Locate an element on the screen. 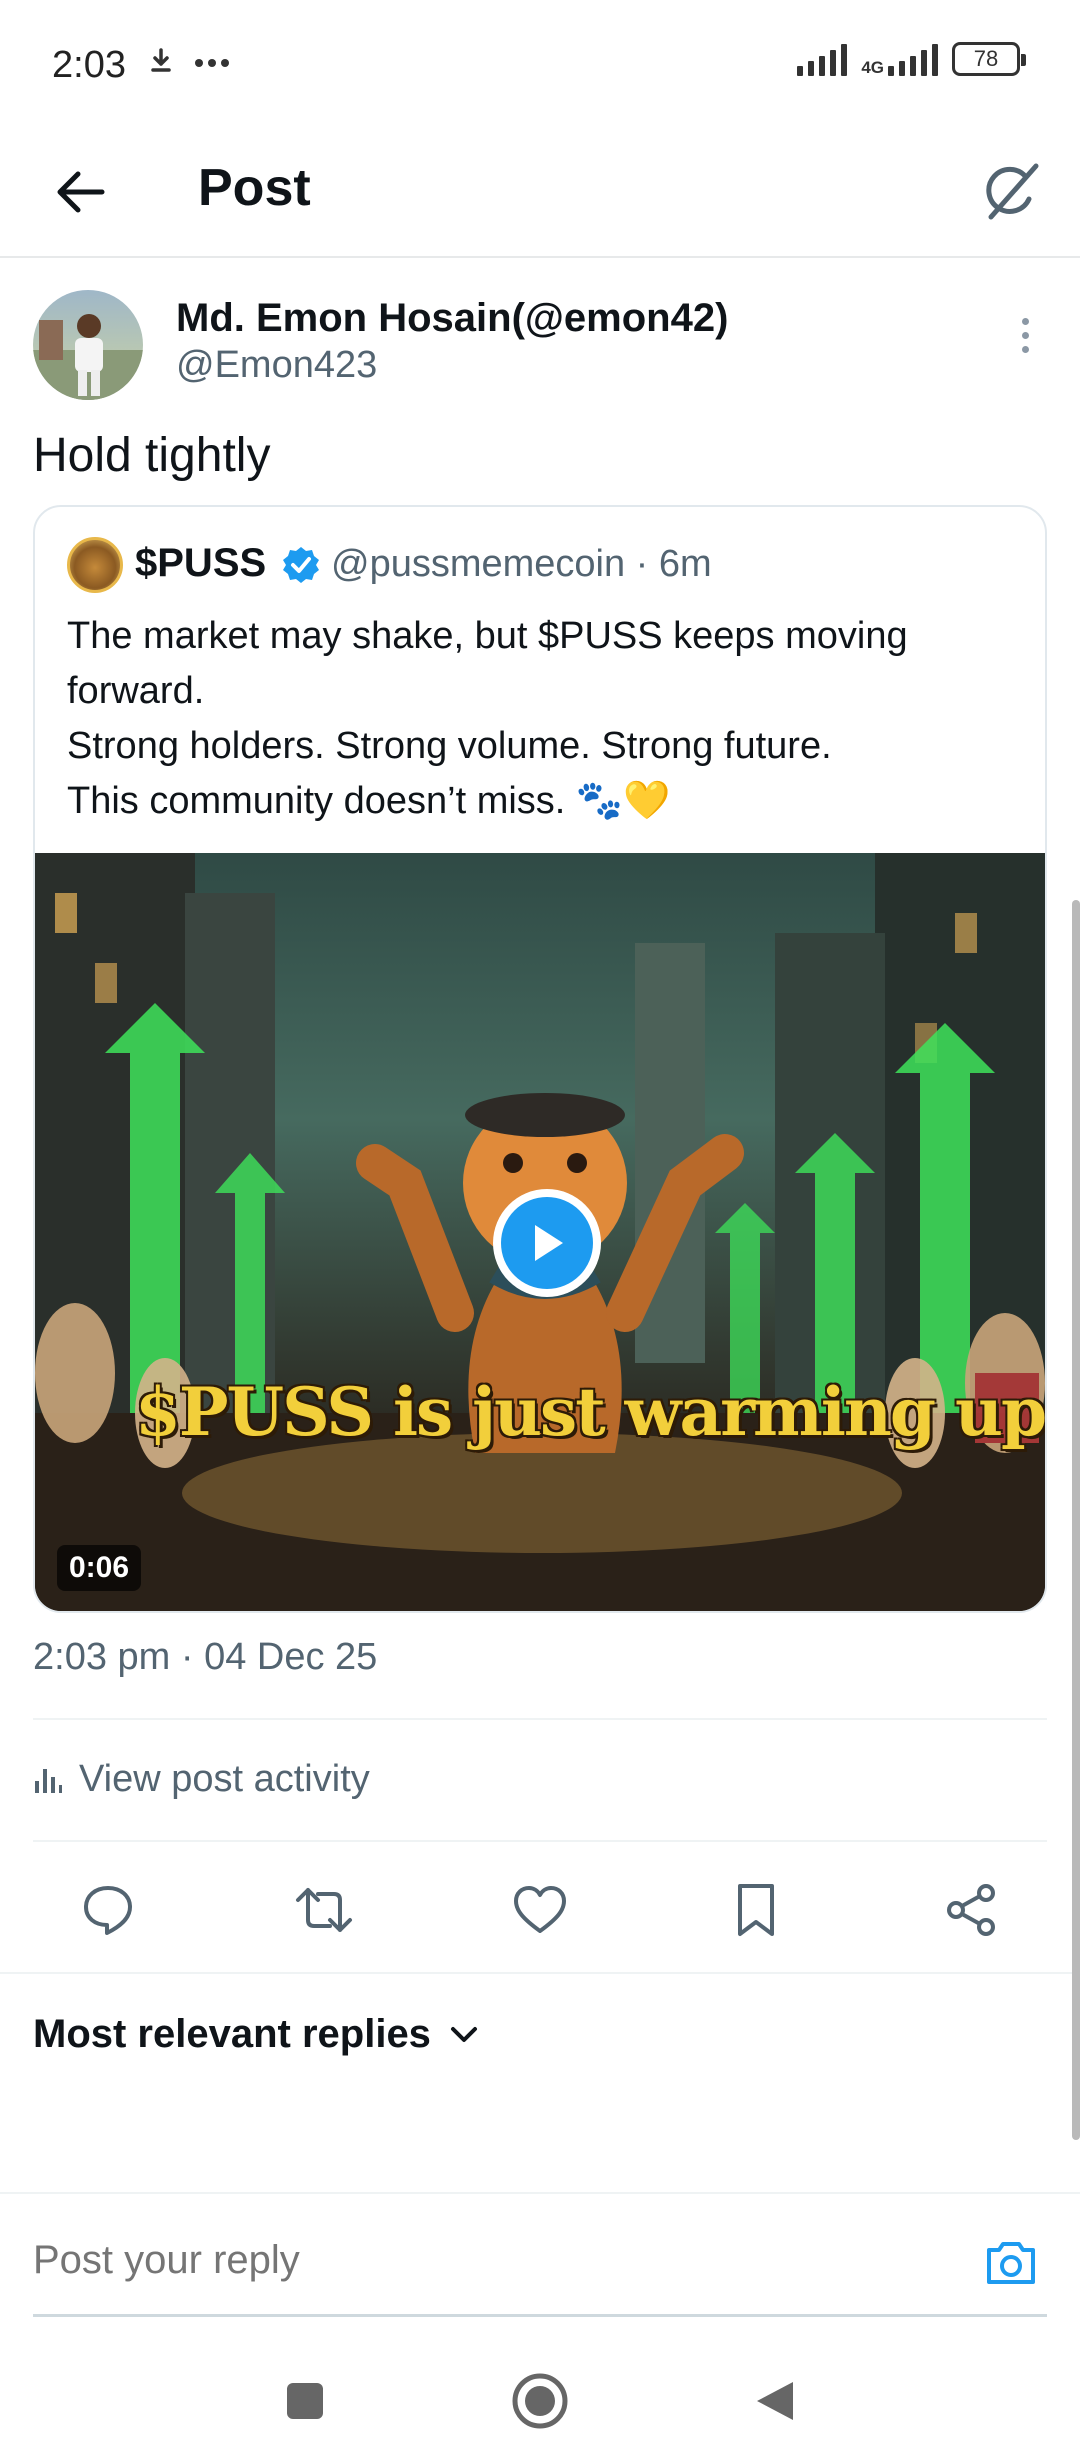 The width and height of the screenshot is (1080, 2460). triangle-back-icon is located at coordinates (775, 2401).